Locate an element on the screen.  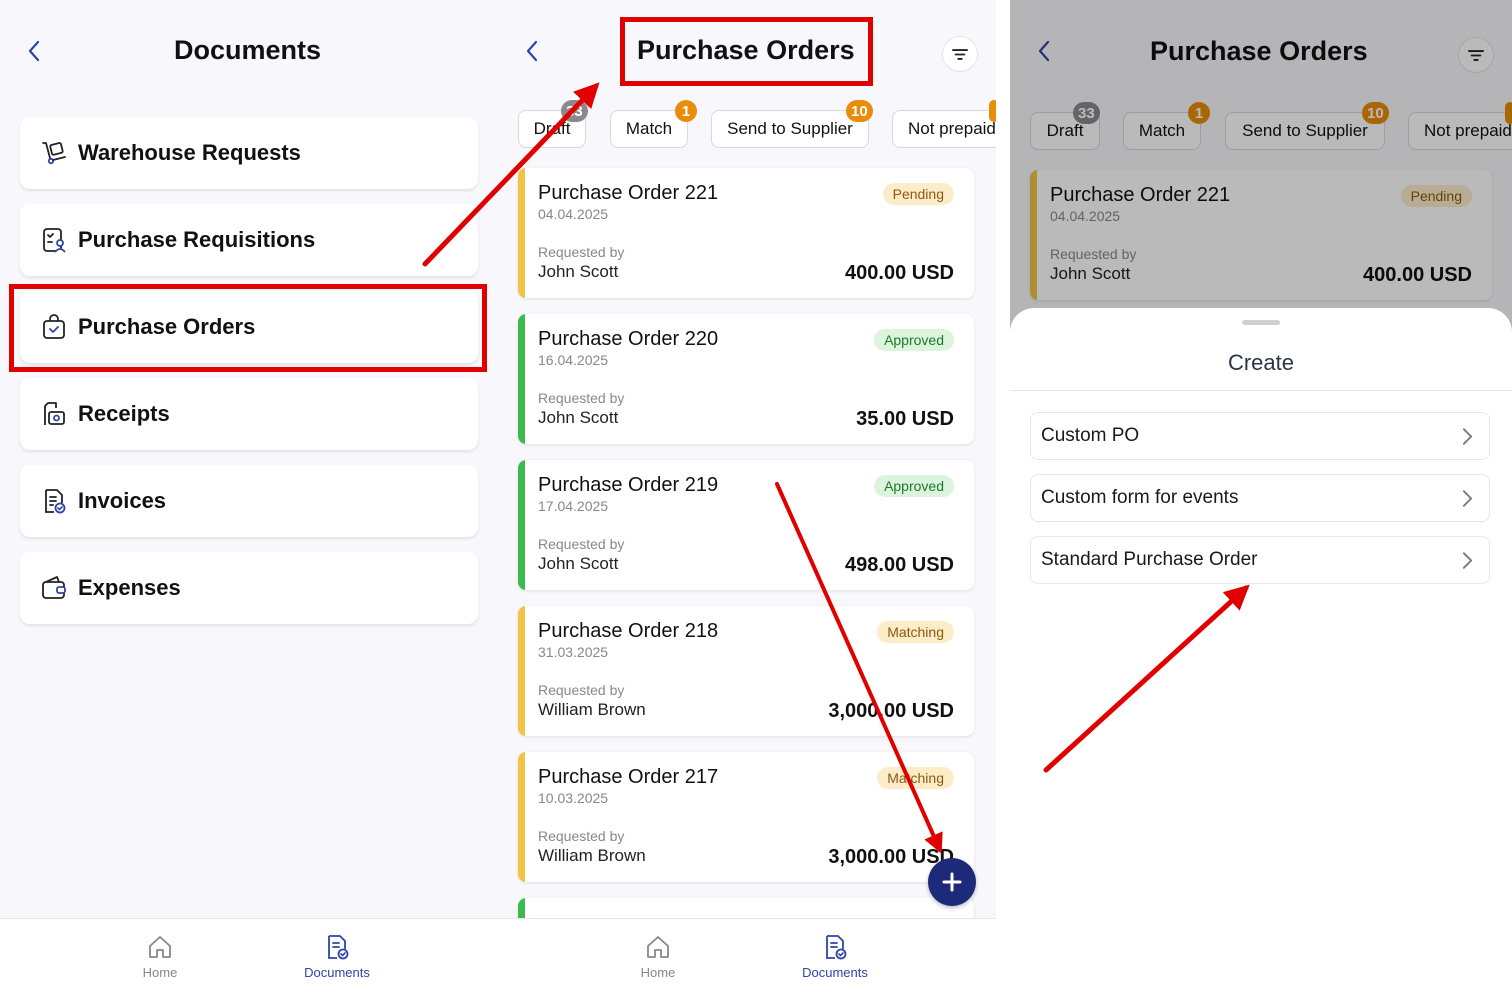
tab-match: Match 1 is located at coordinates (653, 124).